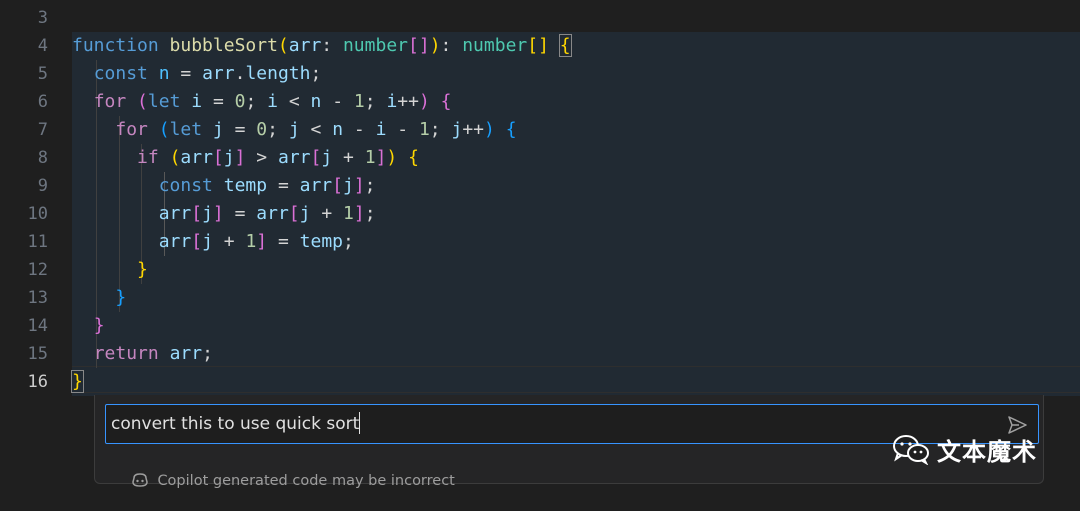 Image resolution: width=1080 pixels, height=511 pixels. I want to click on line-number: 6, so click(42, 102).